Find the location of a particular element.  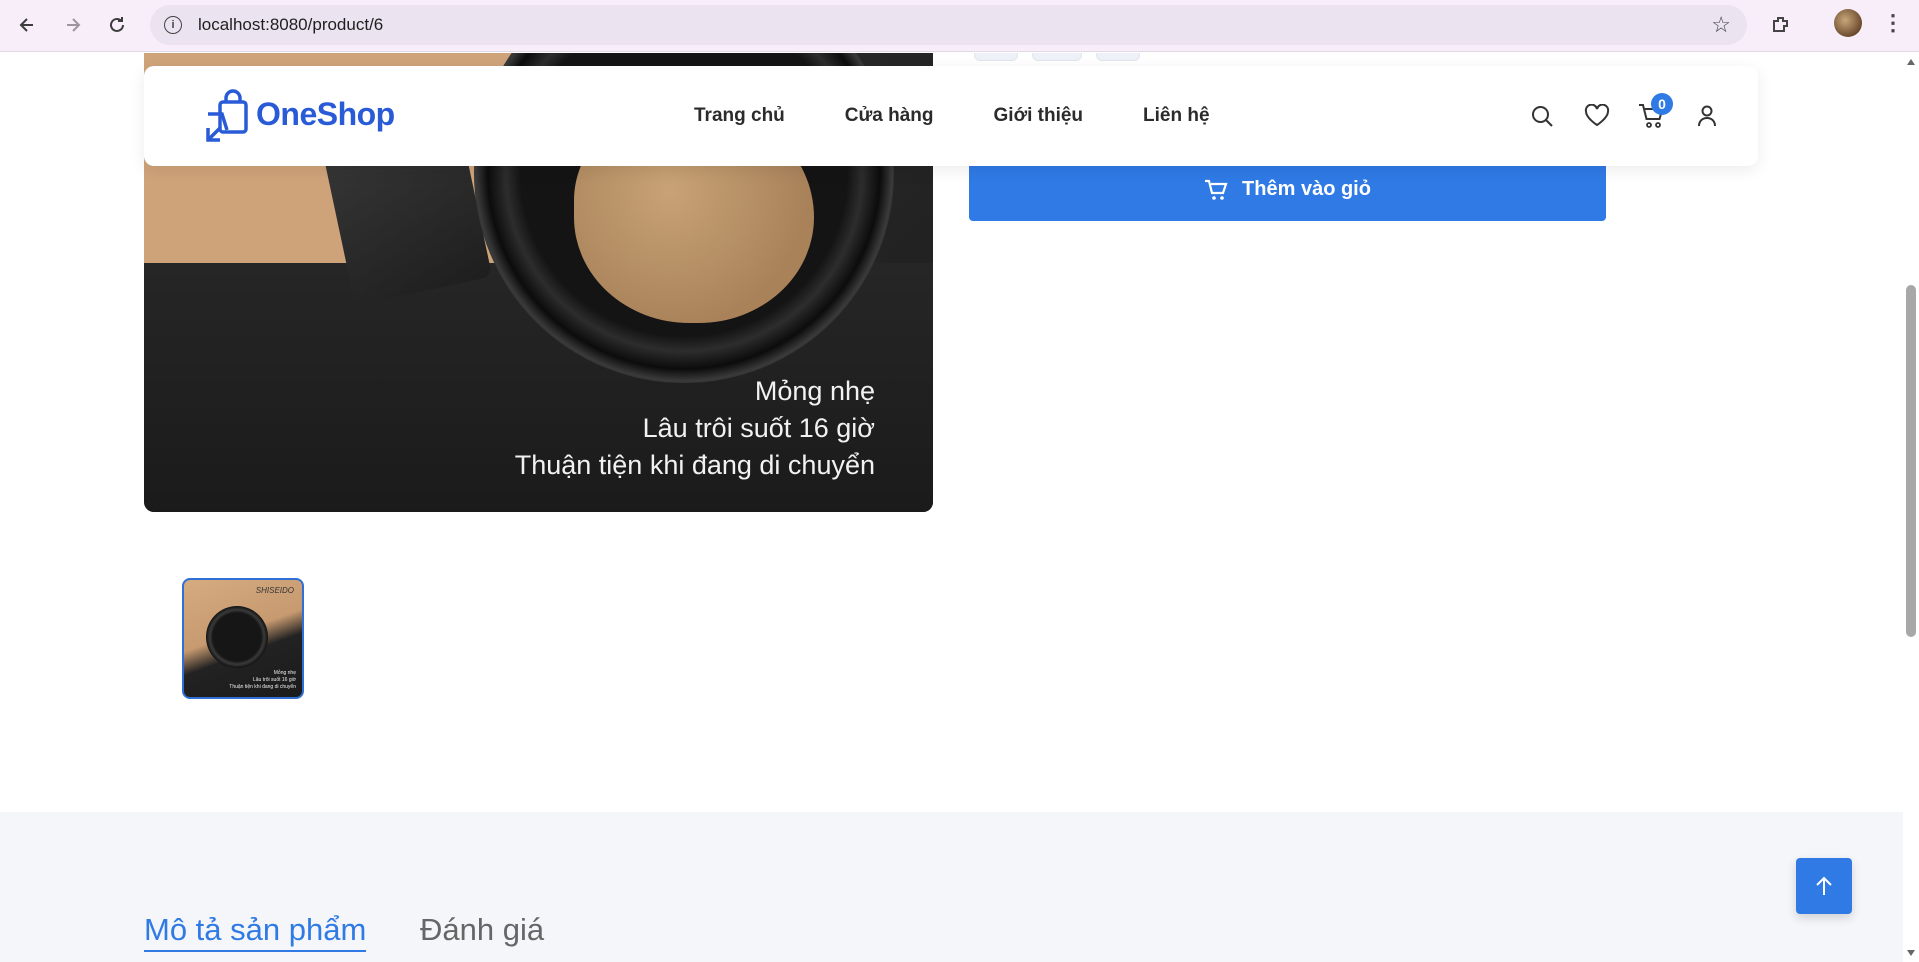

shopping-bag-logo-icon is located at coordinates (229, 115).